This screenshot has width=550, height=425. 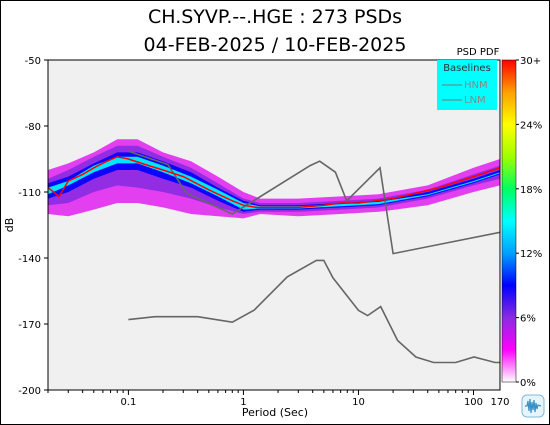 I want to click on colorbar-title: PSD PDF, so click(x=478, y=52).